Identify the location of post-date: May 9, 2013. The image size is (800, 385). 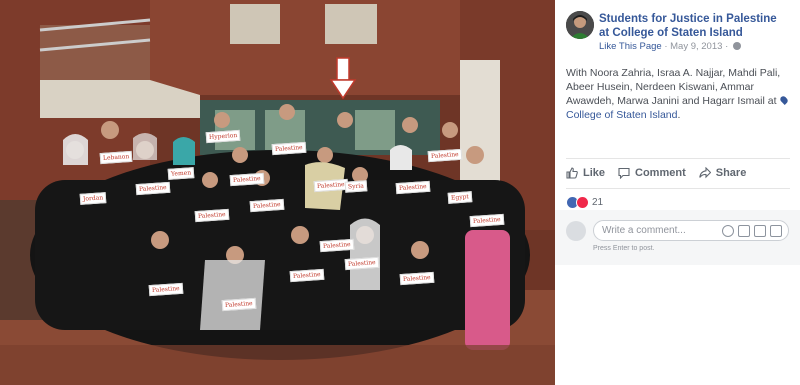
(696, 46).